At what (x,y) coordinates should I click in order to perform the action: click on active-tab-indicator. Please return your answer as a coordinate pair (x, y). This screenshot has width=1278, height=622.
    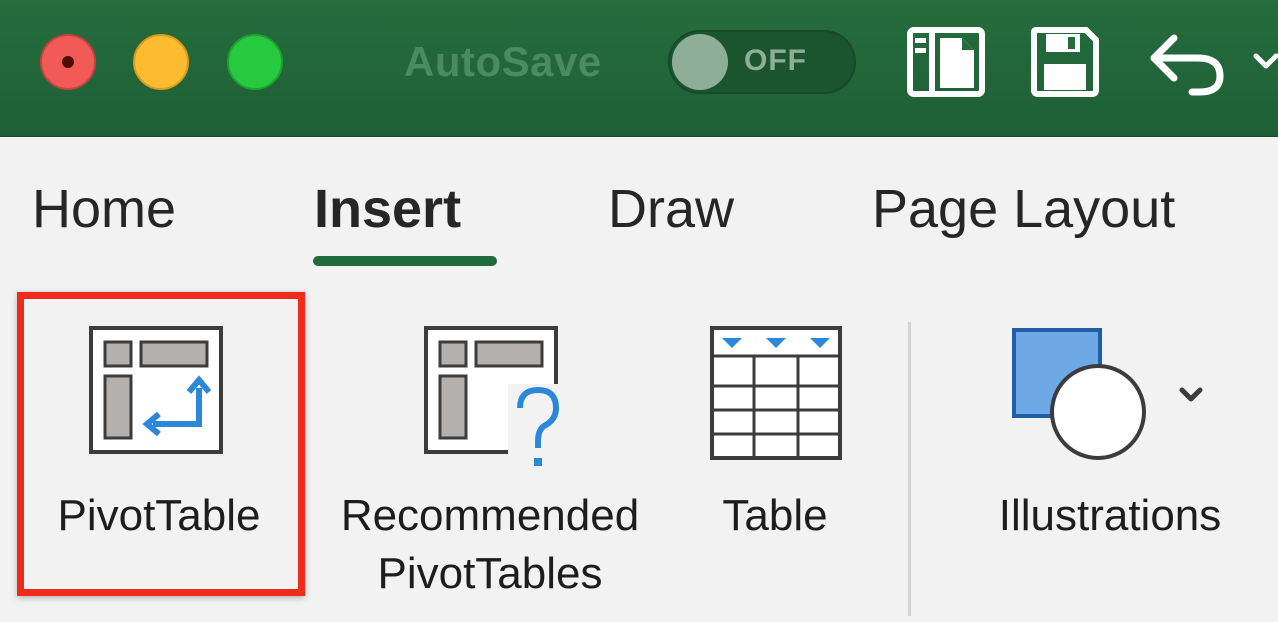
    Looking at the image, I should click on (405, 261).